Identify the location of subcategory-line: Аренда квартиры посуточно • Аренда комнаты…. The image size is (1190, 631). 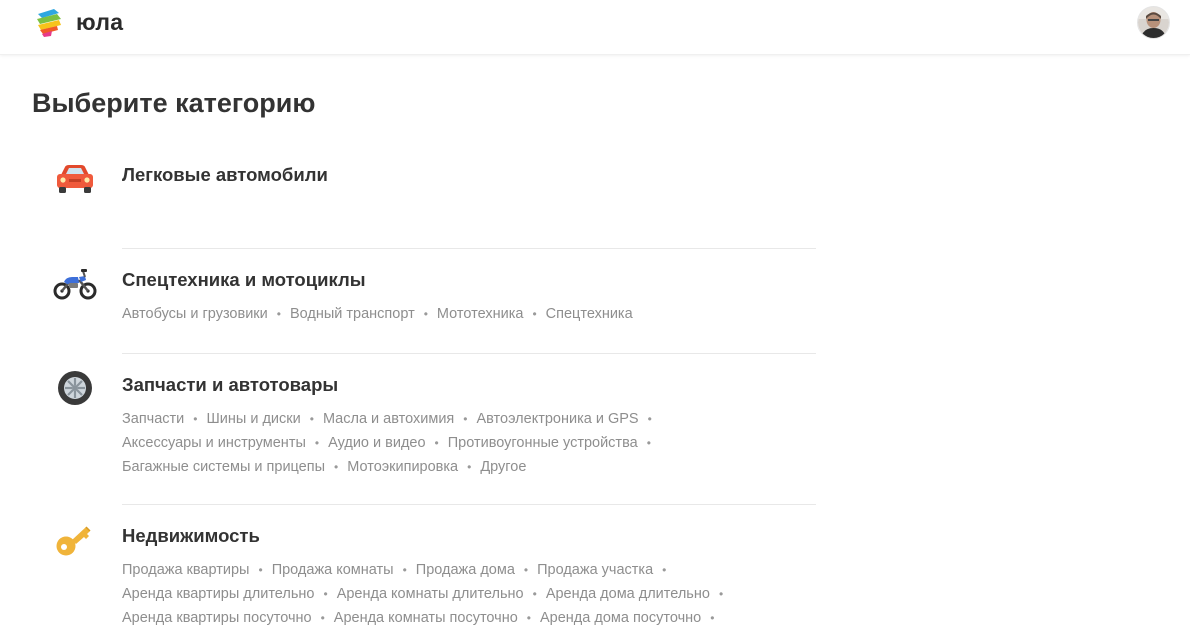
(422, 618).